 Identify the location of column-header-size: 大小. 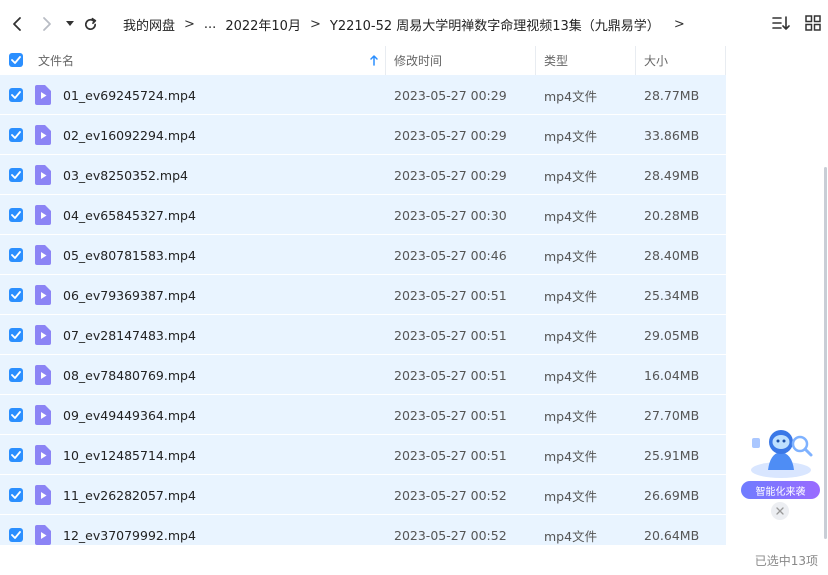
(681, 60).